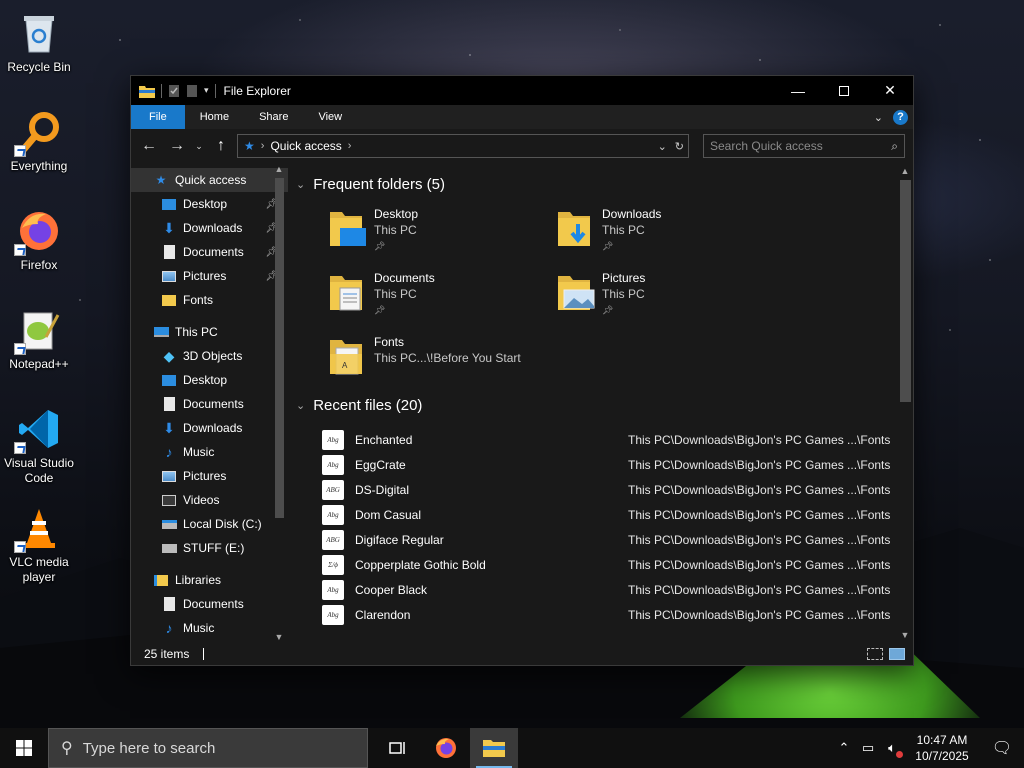  I want to click on taskbar-search-box: ⚲ Type here to search, so click(208, 748).